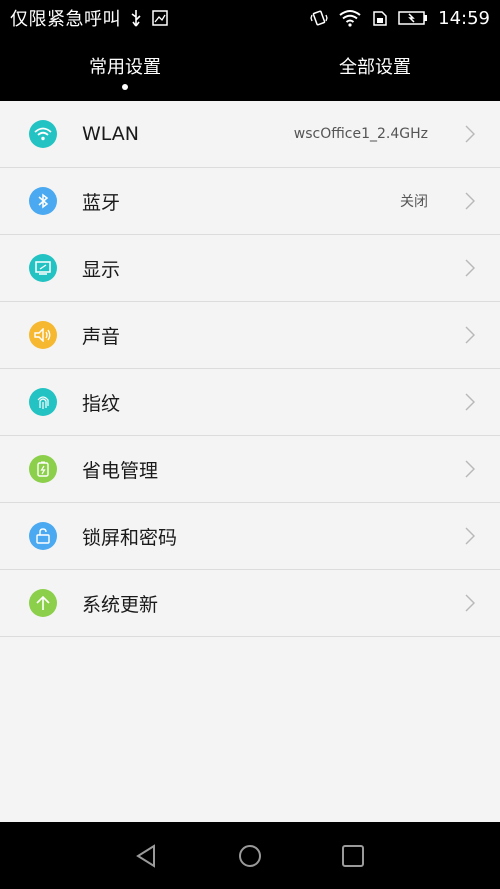 Image resolution: width=500 pixels, height=889 pixels. What do you see at coordinates (43, 603) in the screenshot?
I see `update-arrow-icon` at bounding box center [43, 603].